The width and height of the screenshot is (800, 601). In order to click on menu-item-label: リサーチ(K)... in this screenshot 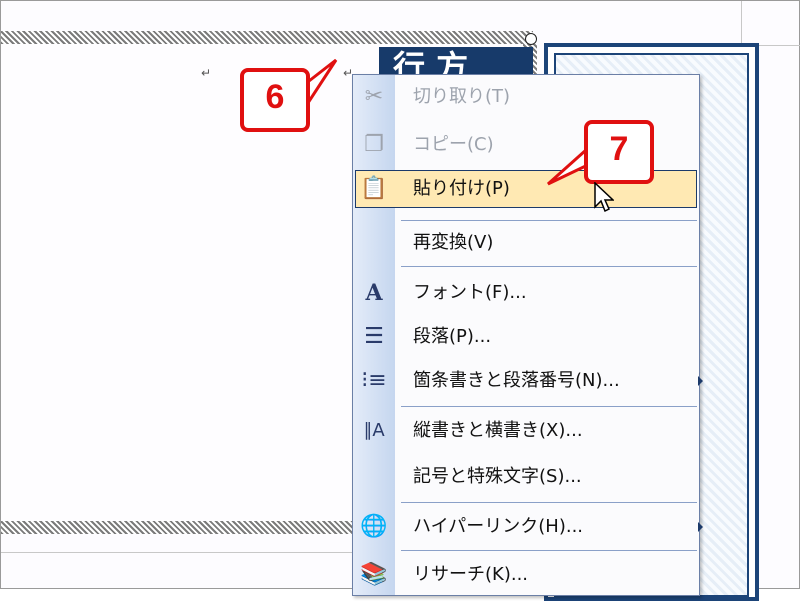, I will do `click(471, 574)`.